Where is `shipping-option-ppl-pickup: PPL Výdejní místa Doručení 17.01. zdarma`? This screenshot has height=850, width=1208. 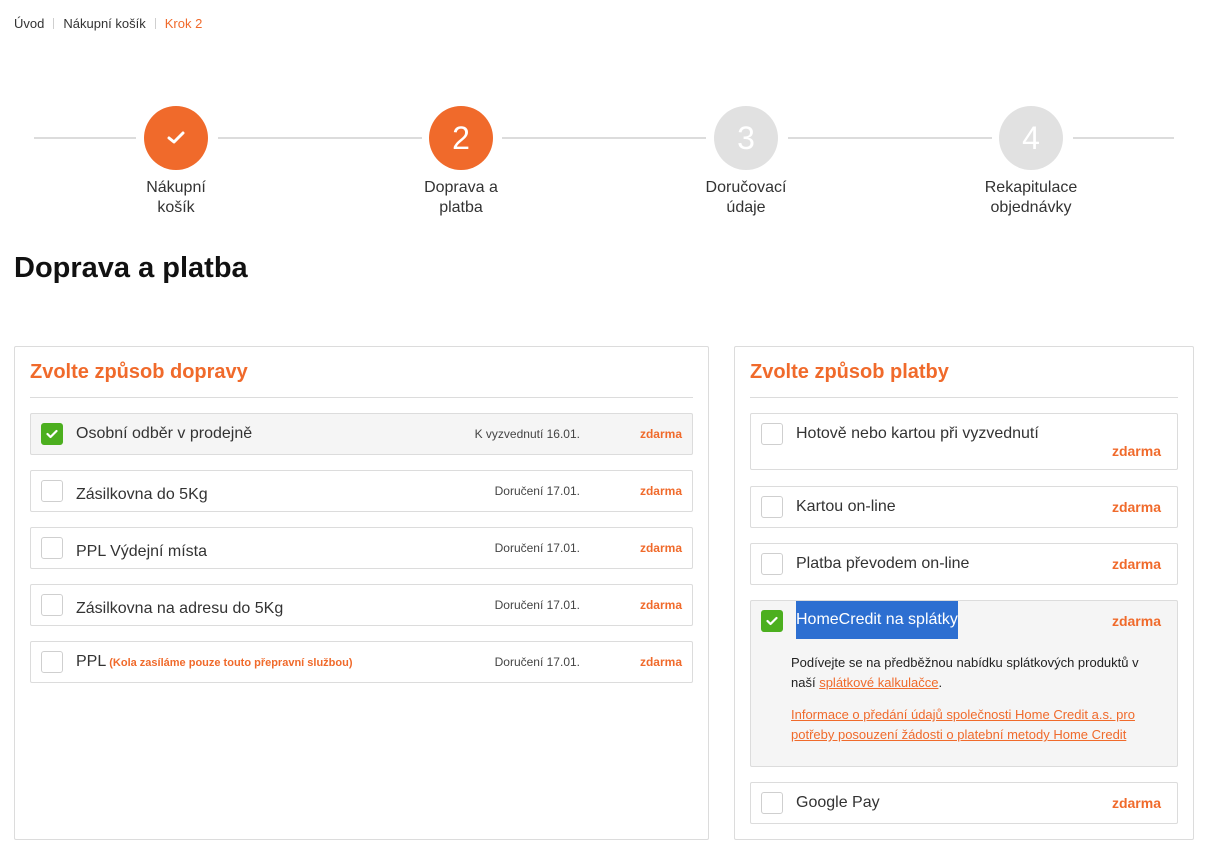 shipping-option-ppl-pickup: PPL Výdejní místa Doručení 17.01. zdarma is located at coordinates (361, 548).